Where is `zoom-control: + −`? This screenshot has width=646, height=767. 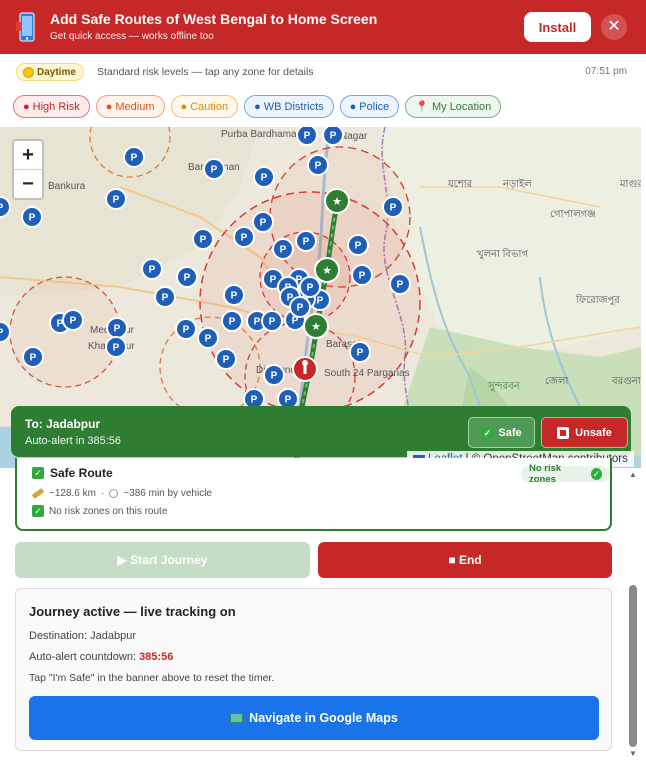
zoom-control: + − is located at coordinates (28, 169).